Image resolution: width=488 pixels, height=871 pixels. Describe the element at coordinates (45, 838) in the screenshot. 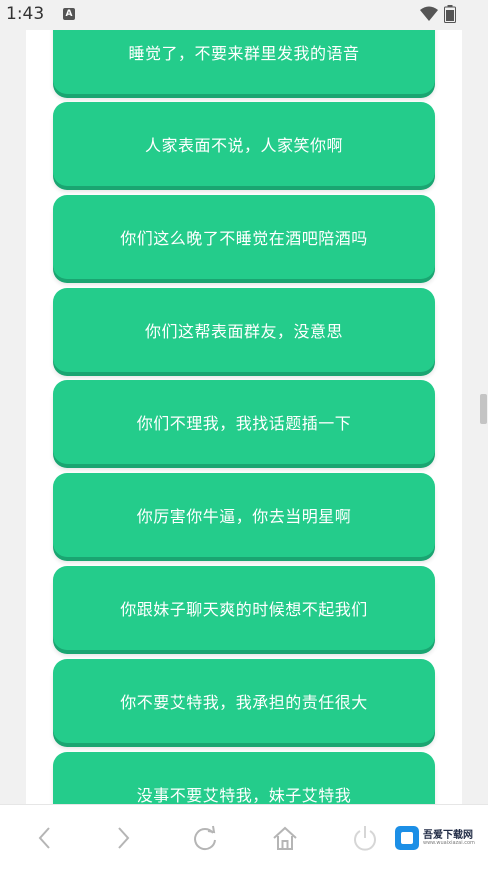

I see `chevron-left-icon` at that location.